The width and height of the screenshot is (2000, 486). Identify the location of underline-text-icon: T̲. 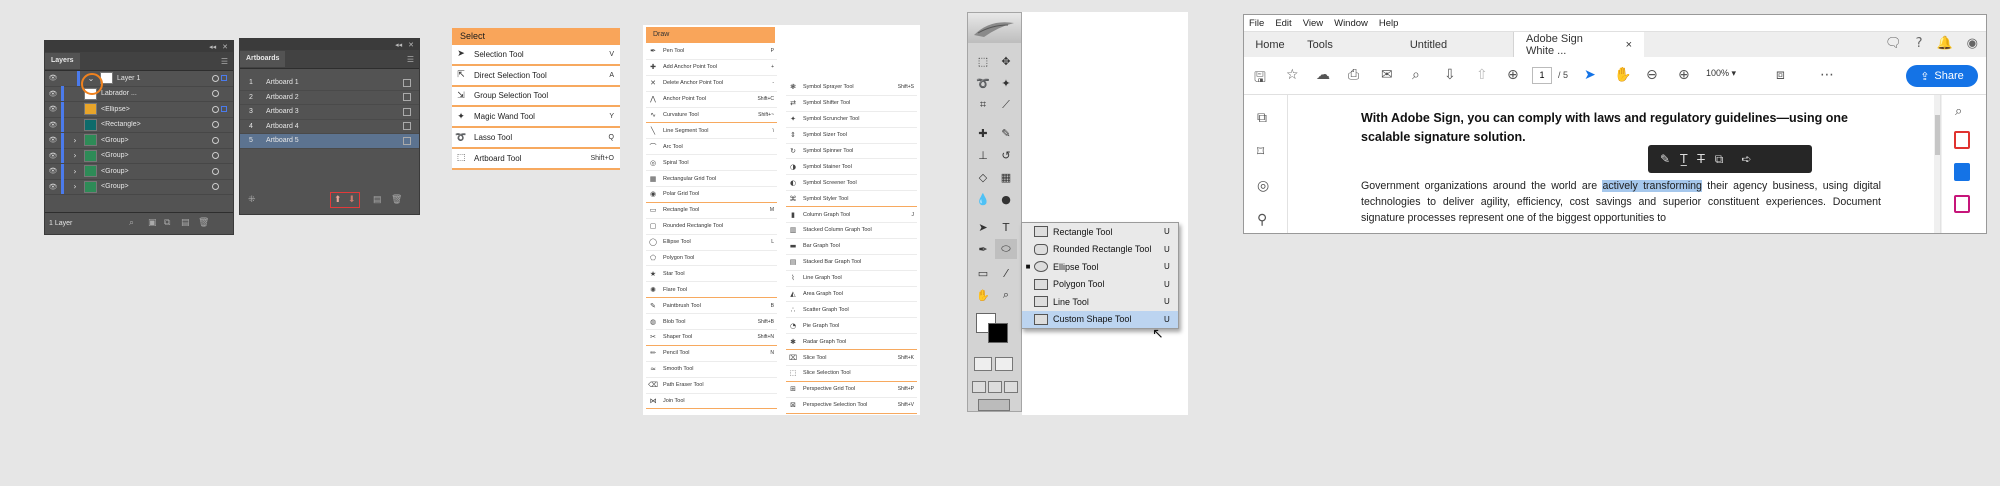
(1683, 159).